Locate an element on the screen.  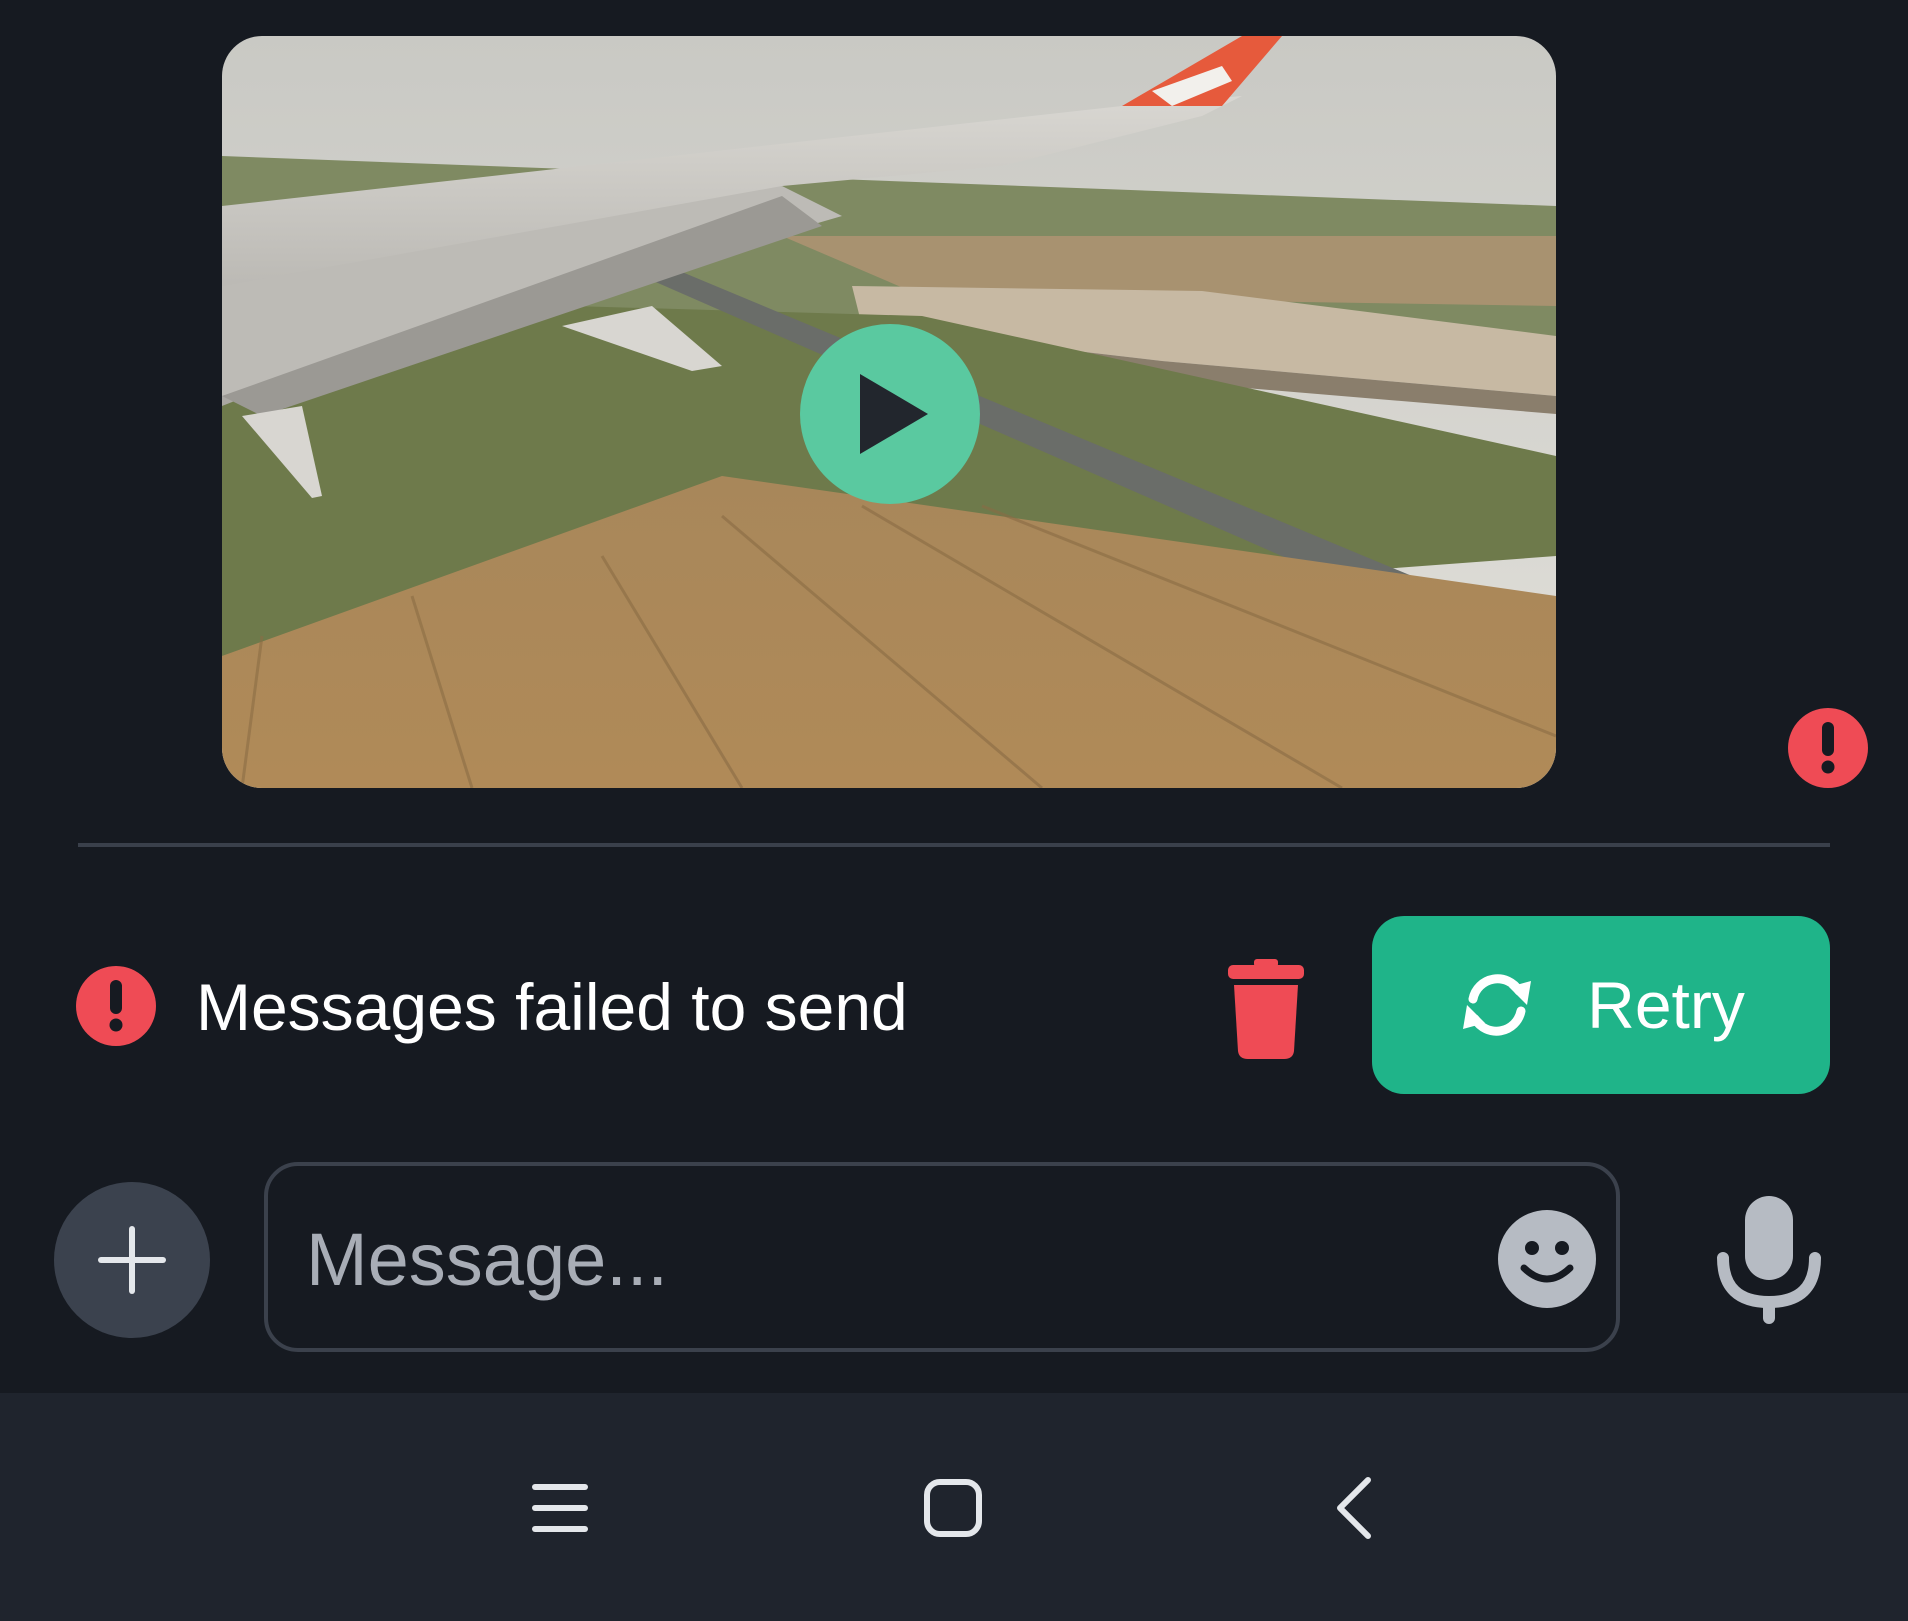
play-button is located at coordinates (890, 414).